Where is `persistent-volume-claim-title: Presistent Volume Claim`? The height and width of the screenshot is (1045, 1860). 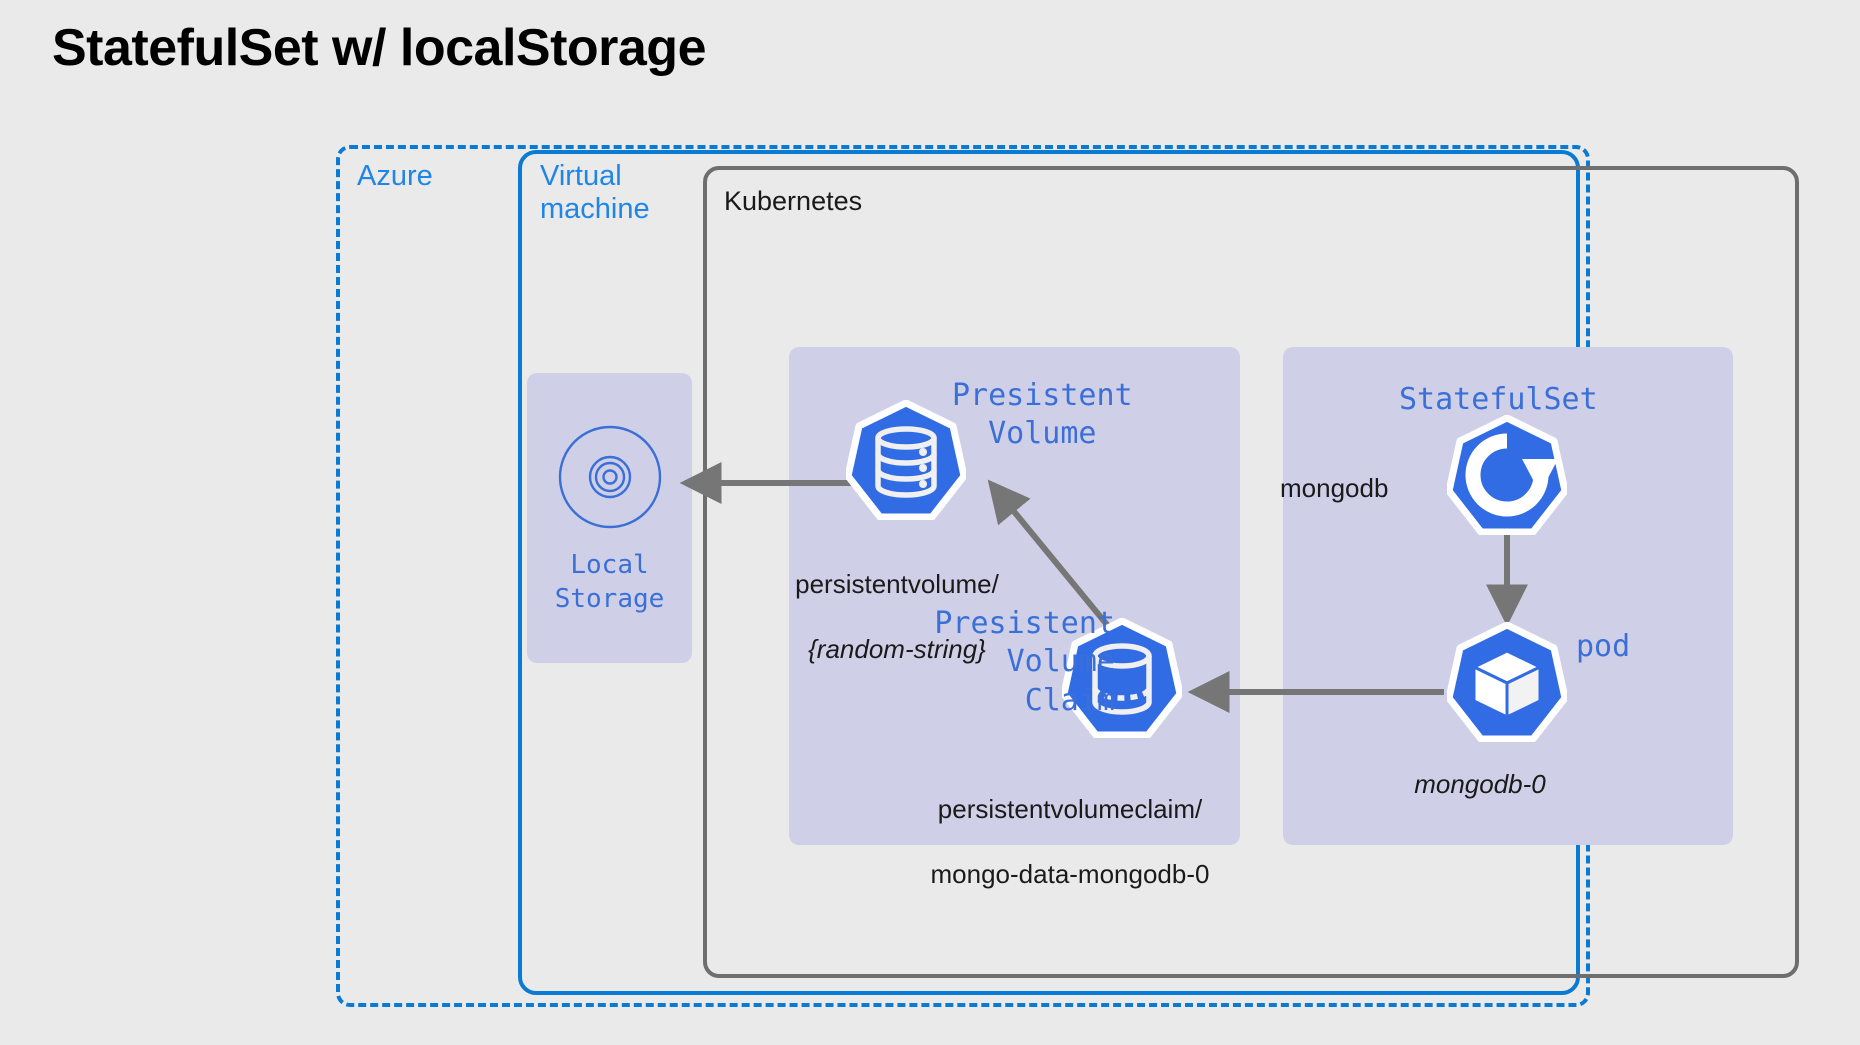
persistent-volume-claim-title: Presistent Volume Claim is located at coordinates (1024, 662).